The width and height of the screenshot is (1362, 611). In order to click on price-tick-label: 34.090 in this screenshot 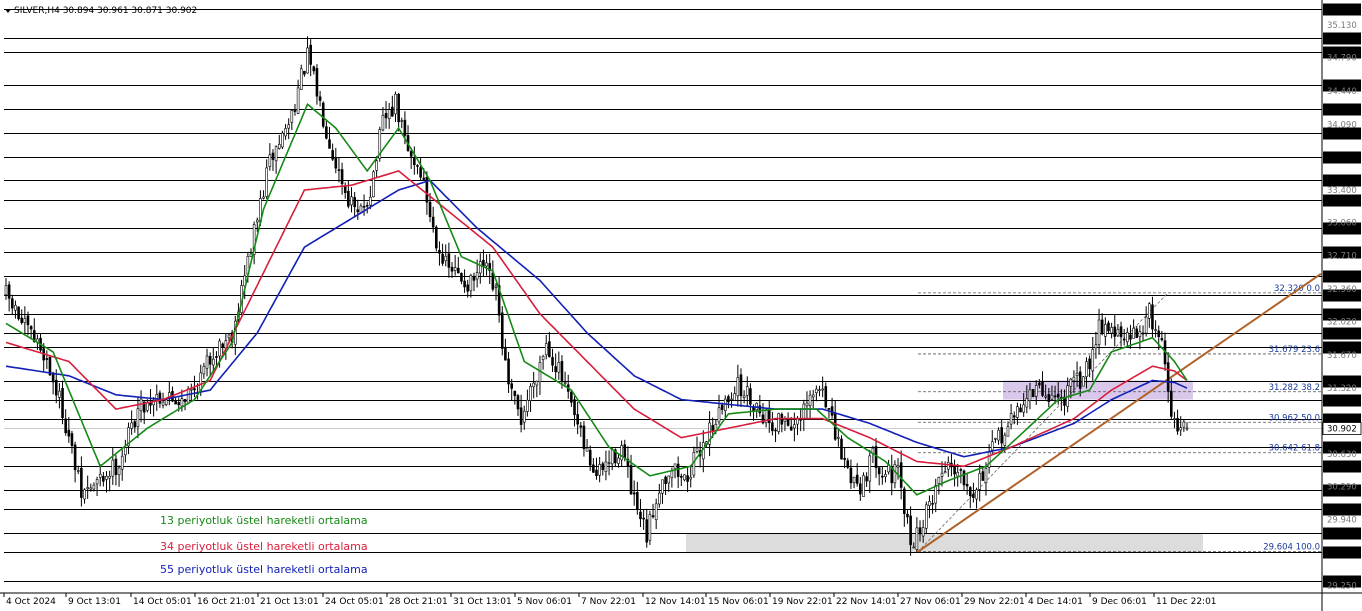, I will do `click(1342, 125)`.